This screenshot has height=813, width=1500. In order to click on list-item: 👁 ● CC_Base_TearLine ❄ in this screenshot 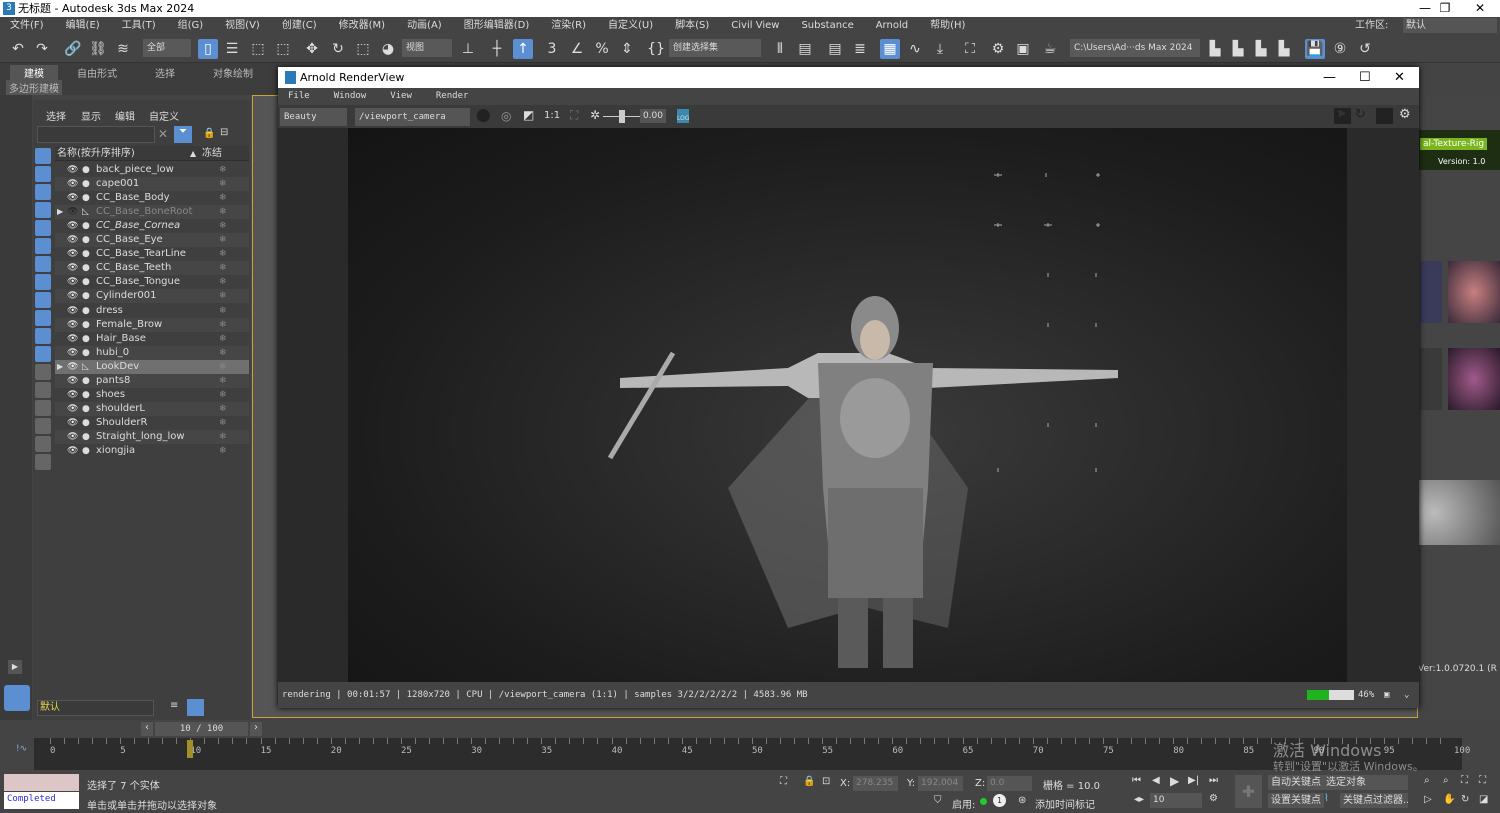, I will do `click(152, 254)`.